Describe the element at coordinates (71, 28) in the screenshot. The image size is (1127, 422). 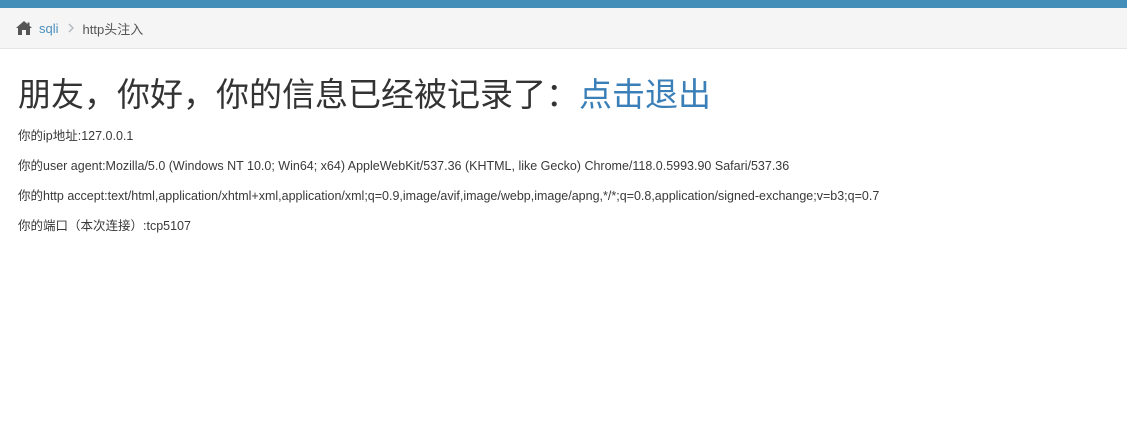
I see `chevron-right-icon` at that location.